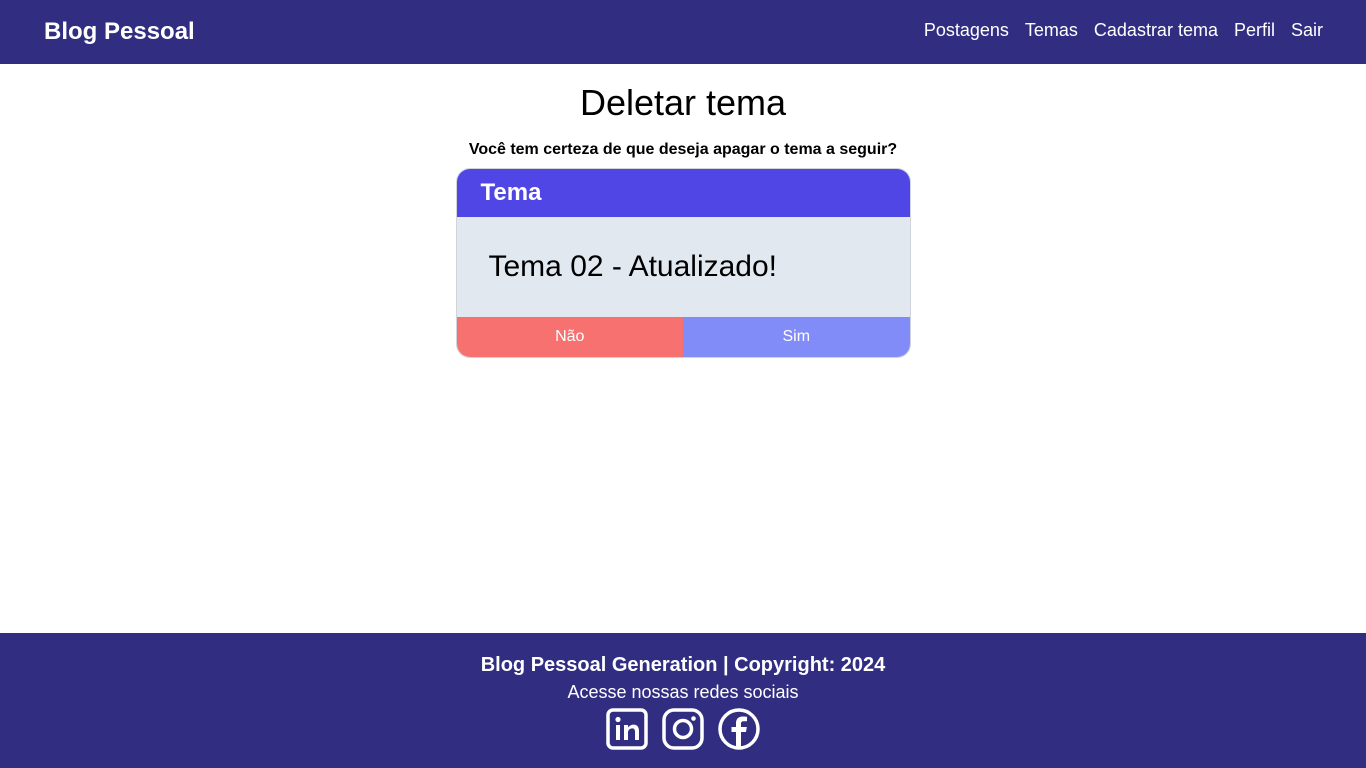  Describe the element at coordinates (739, 729) in the screenshot. I see `facebook-icon` at that location.